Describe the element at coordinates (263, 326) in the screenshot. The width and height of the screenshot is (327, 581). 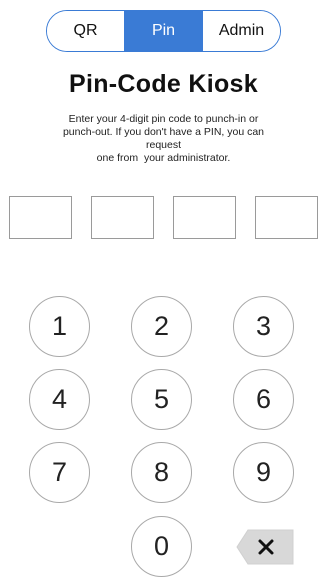
I see `key-3-button: 3` at that location.